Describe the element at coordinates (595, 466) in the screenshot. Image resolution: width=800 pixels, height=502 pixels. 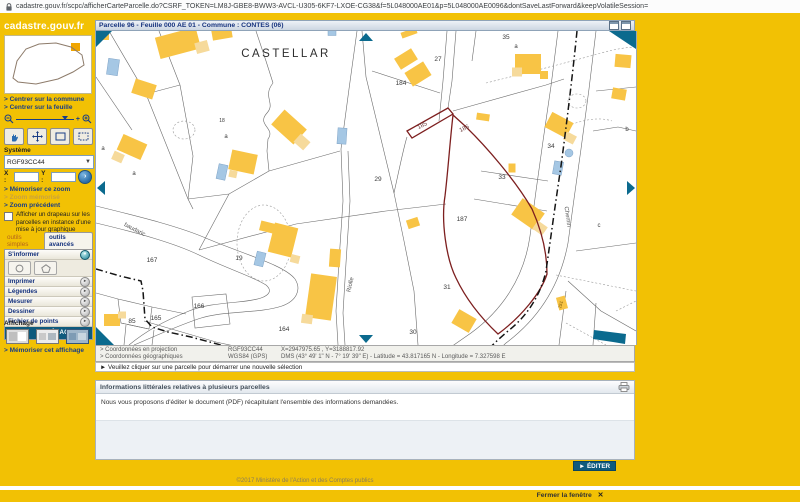
I see `editer-button: ► ÉDITER` at that location.